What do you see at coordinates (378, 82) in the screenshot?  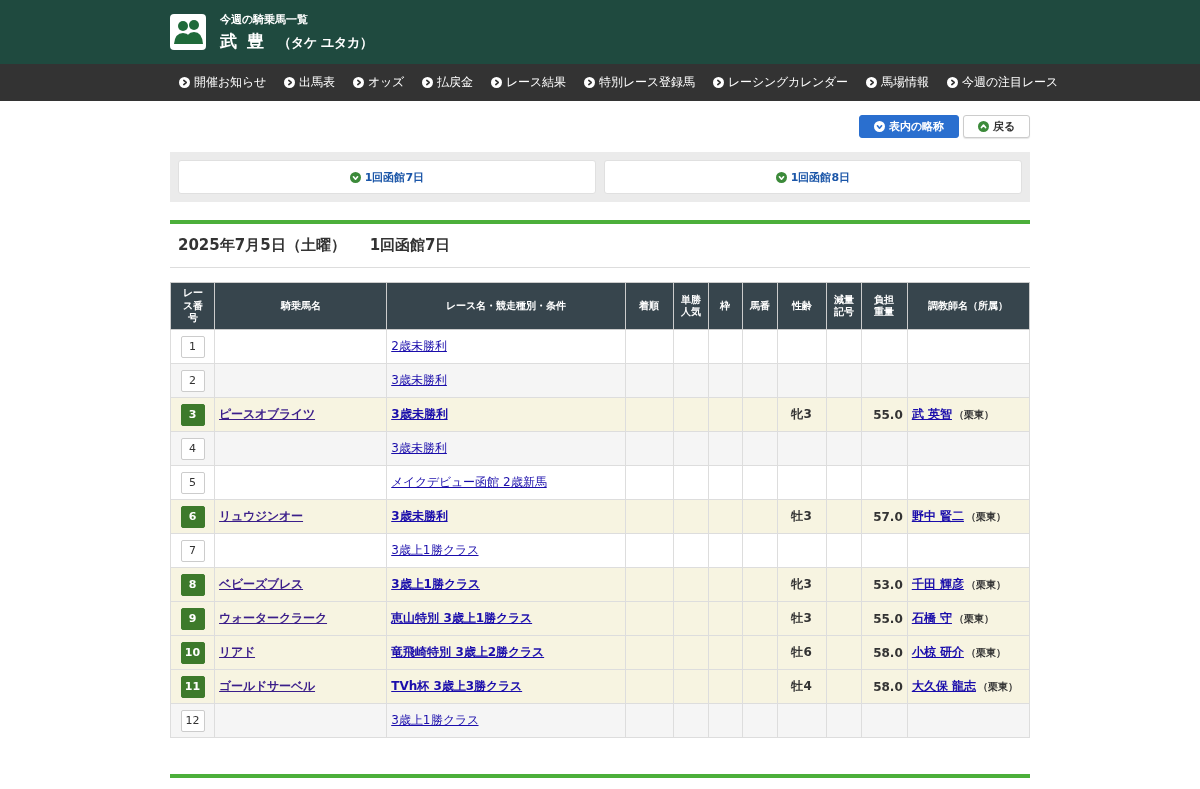 I see `nav-link: オッズ` at bounding box center [378, 82].